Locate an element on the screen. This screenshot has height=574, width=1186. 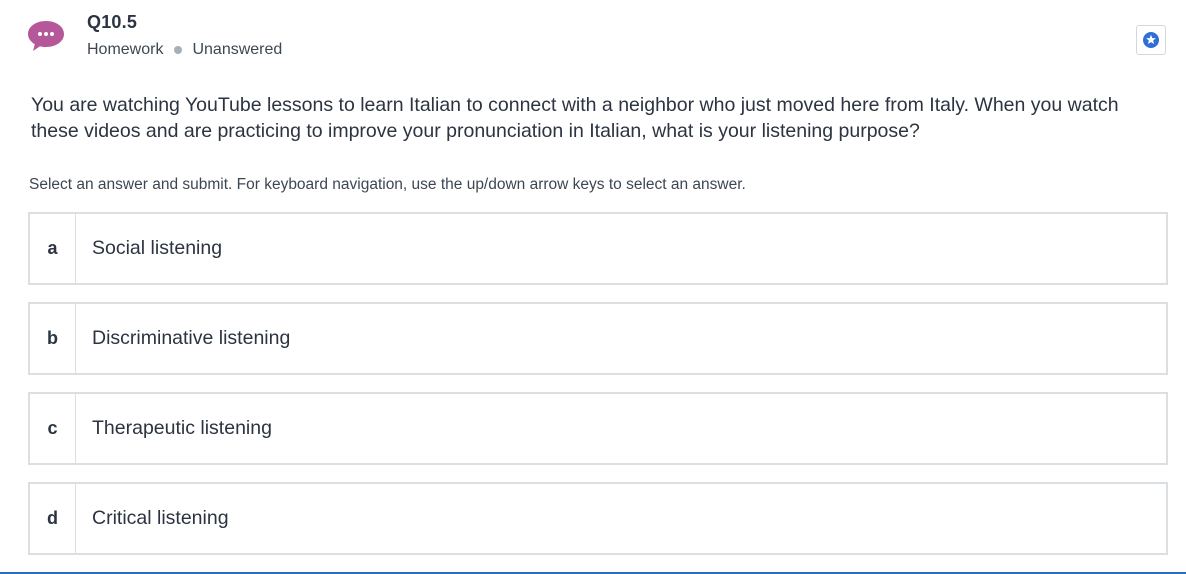
option-text: Social listening is located at coordinates (157, 248).